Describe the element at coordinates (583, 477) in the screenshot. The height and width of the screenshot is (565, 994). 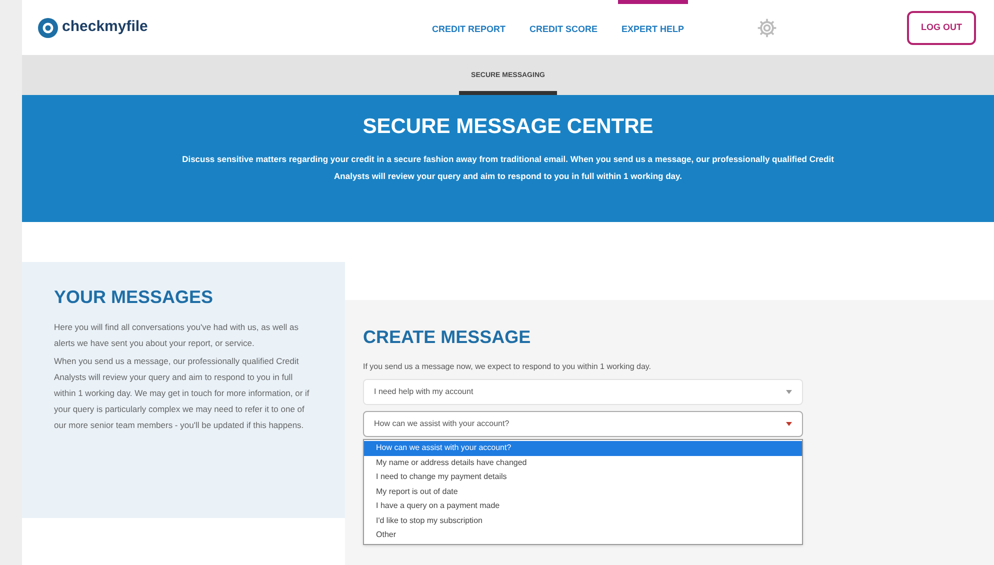
I see `dropdown-option: I need to change my payment details` at that location.